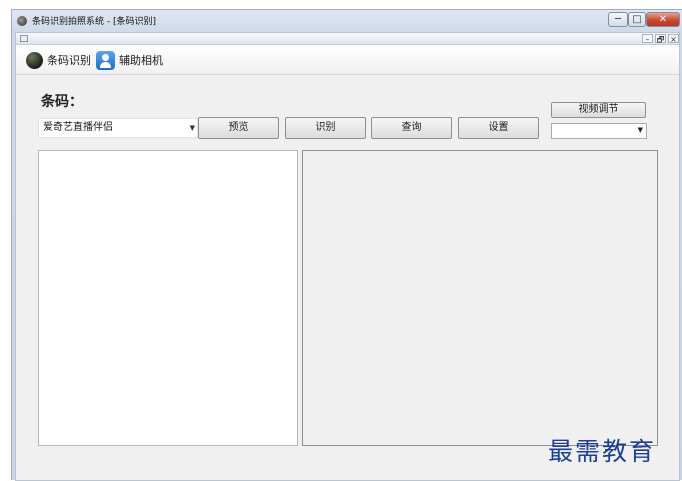 Image resolution: width=682 pixels, height=481 pixels. Describe the element at coordinates (498, 128) in the screenshot. I see `settings-button: 设置` at that location.